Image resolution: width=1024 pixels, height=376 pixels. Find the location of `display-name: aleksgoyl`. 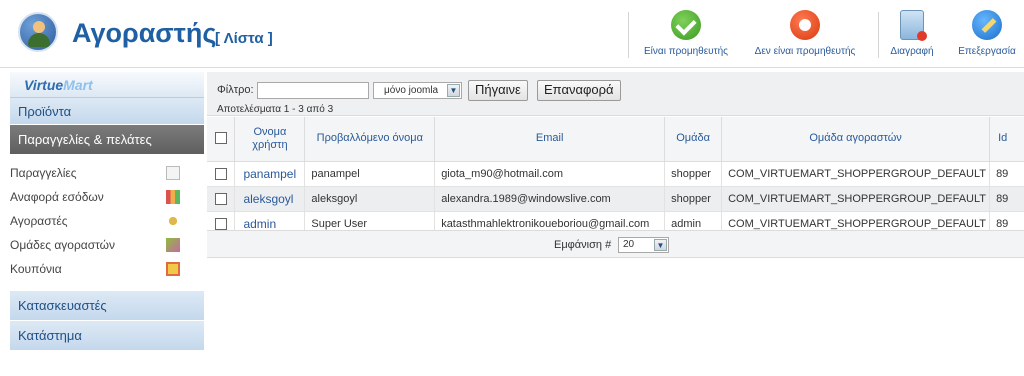

display-name: aleksgoyl is located at coordinates (370, 199).